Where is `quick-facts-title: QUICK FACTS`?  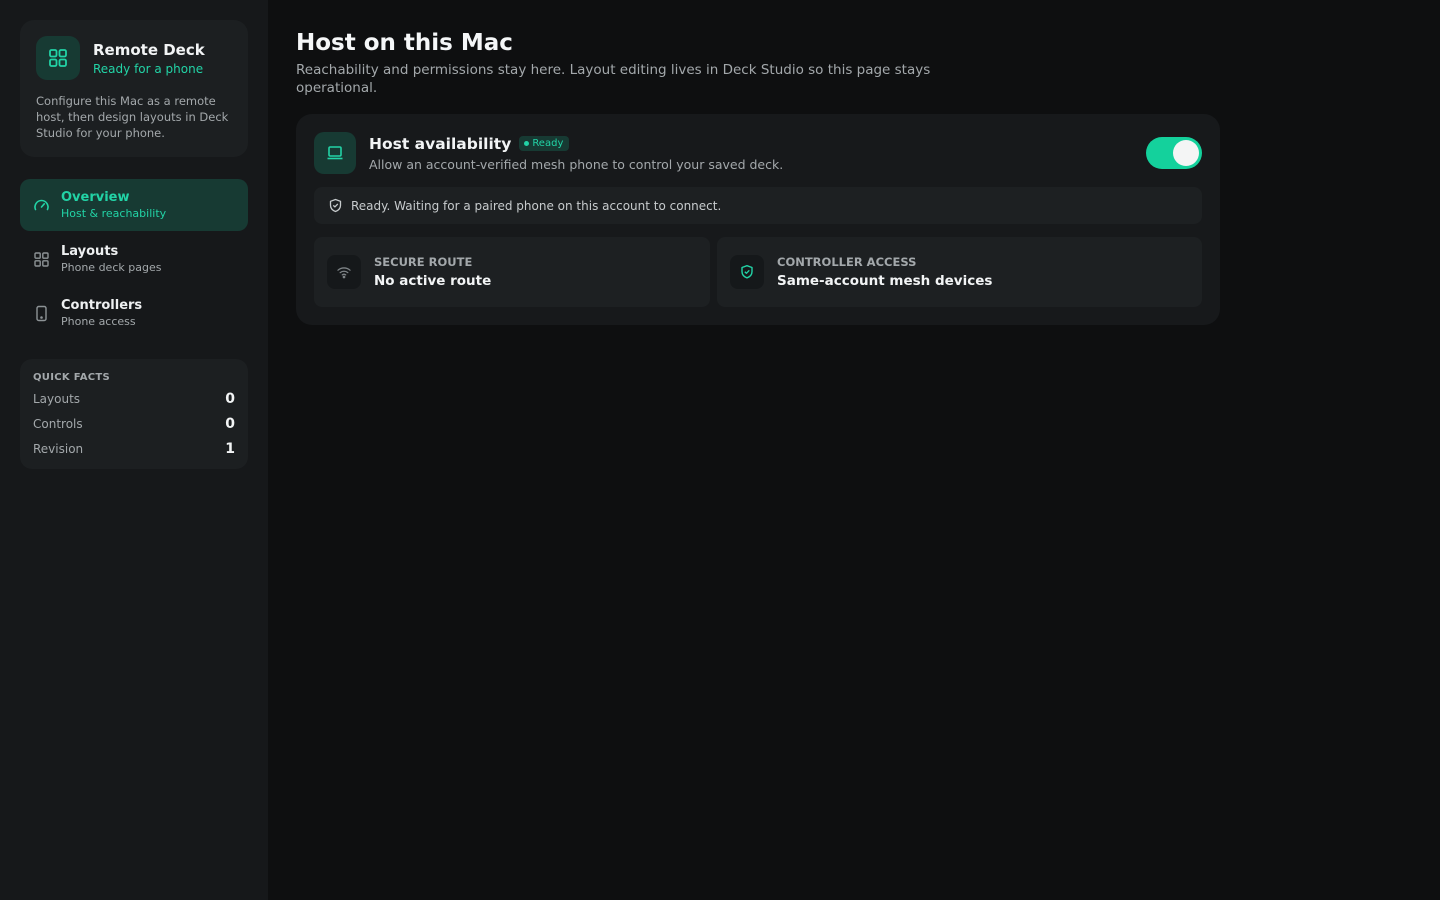 quick-facts-title: QUICK FACTS is located at coordinates (71, 377).